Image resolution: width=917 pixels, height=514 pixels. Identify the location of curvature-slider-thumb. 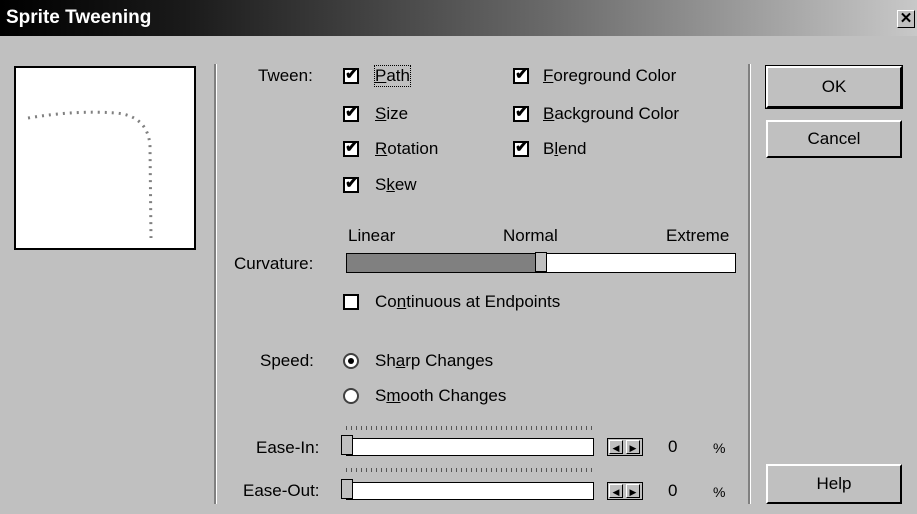
(541, 262).